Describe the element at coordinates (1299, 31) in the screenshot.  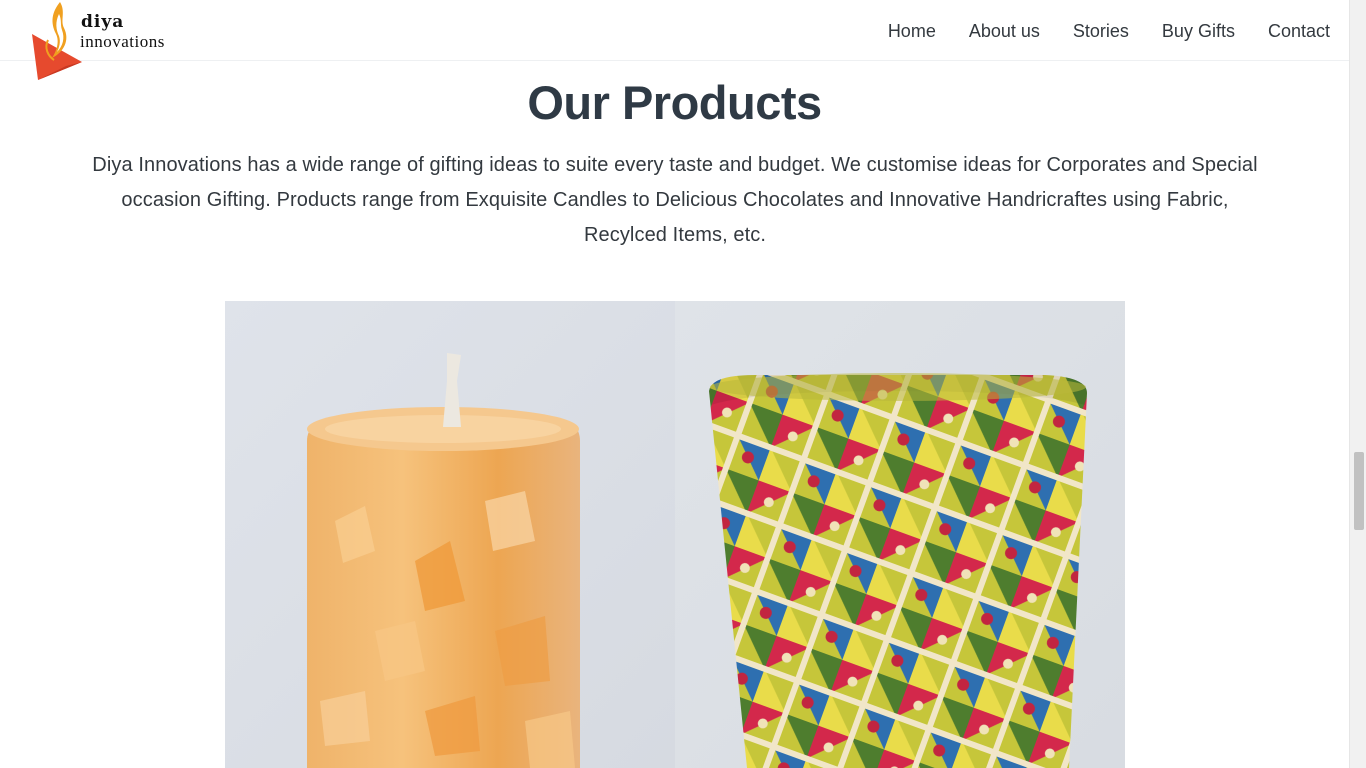
I see `nav-contact: Contact` at that location.